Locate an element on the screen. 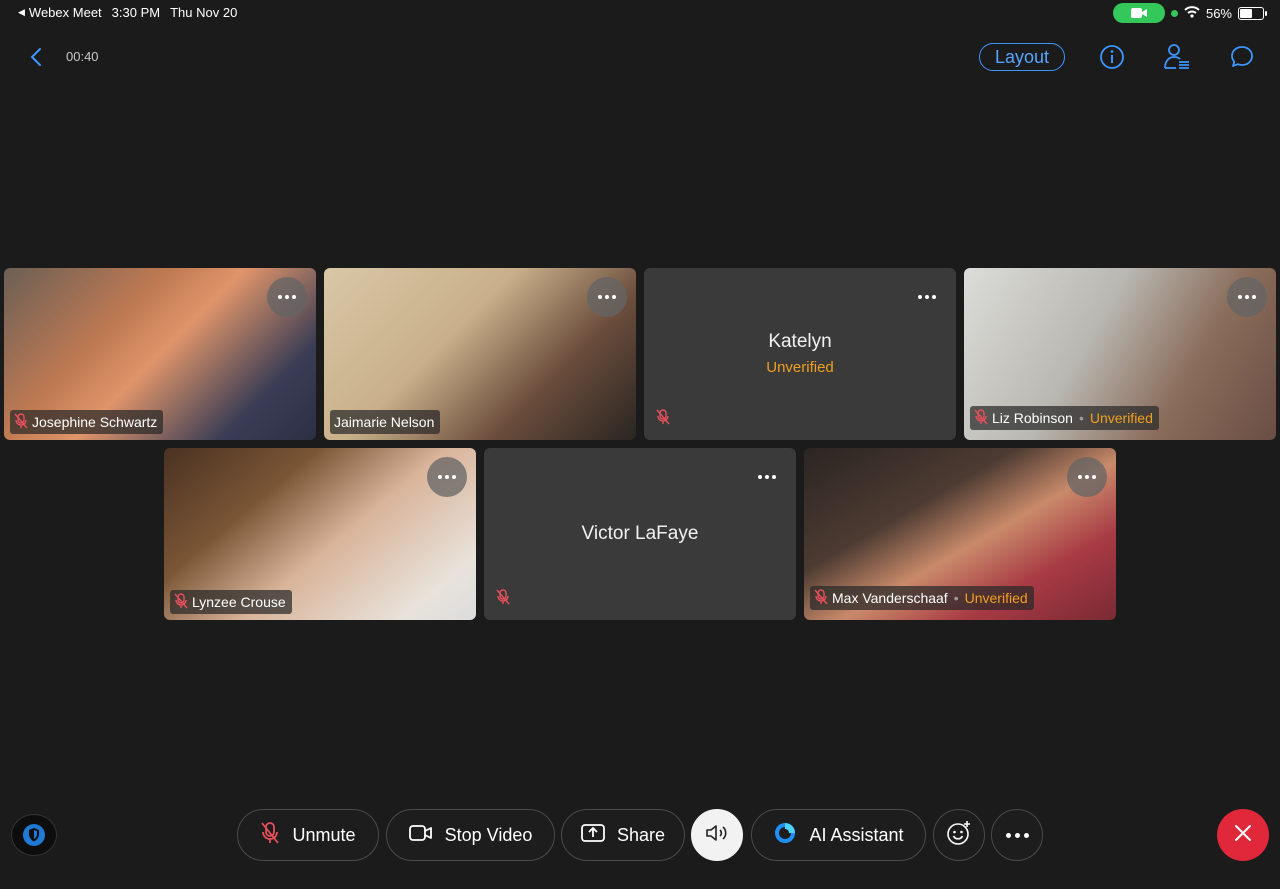 The image size is (1280, 889). participant-name: Max Vanderschaaf is located at coordinates (890, 598).